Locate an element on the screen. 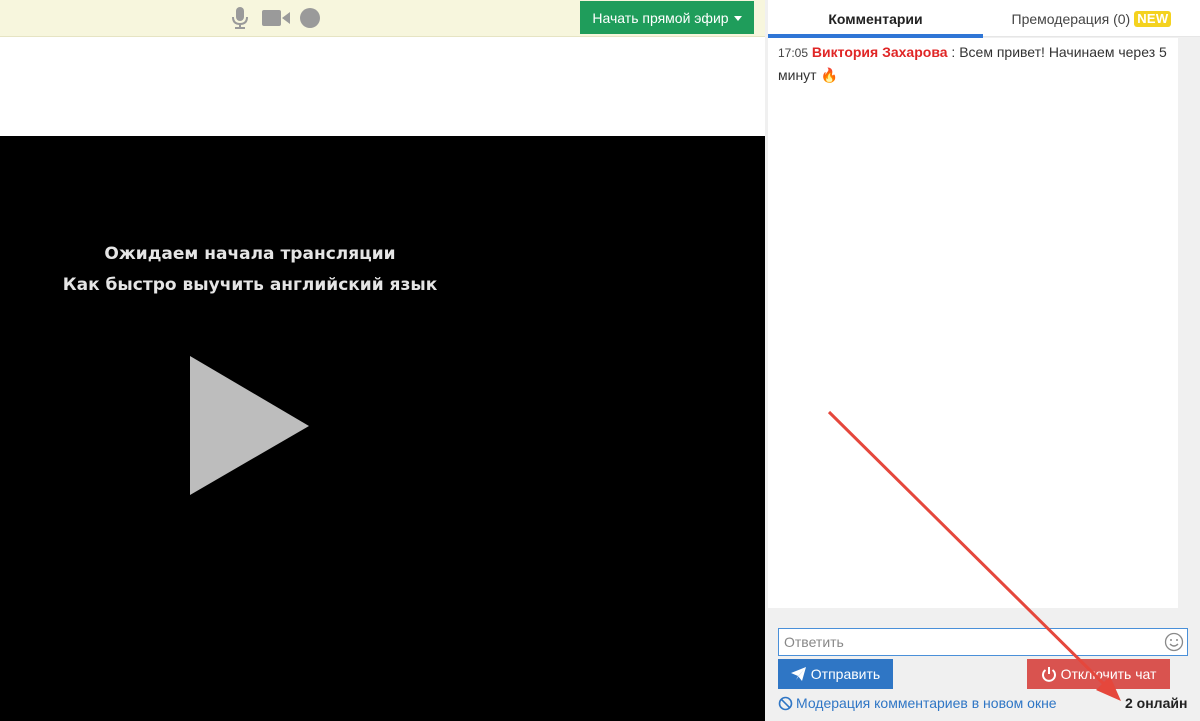  broadcast-toolbar: Начать прямой эфир is located at coordinates (382, 18).